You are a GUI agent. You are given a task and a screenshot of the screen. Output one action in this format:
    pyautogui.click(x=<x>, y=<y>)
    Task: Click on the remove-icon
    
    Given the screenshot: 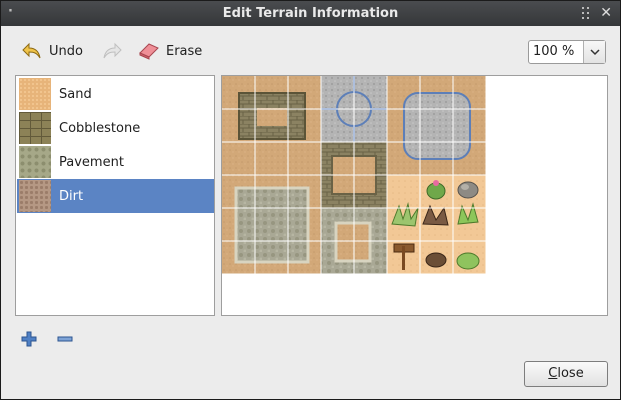 What is the action you would take?
    pyautogui.click(x=65, y=339)
    